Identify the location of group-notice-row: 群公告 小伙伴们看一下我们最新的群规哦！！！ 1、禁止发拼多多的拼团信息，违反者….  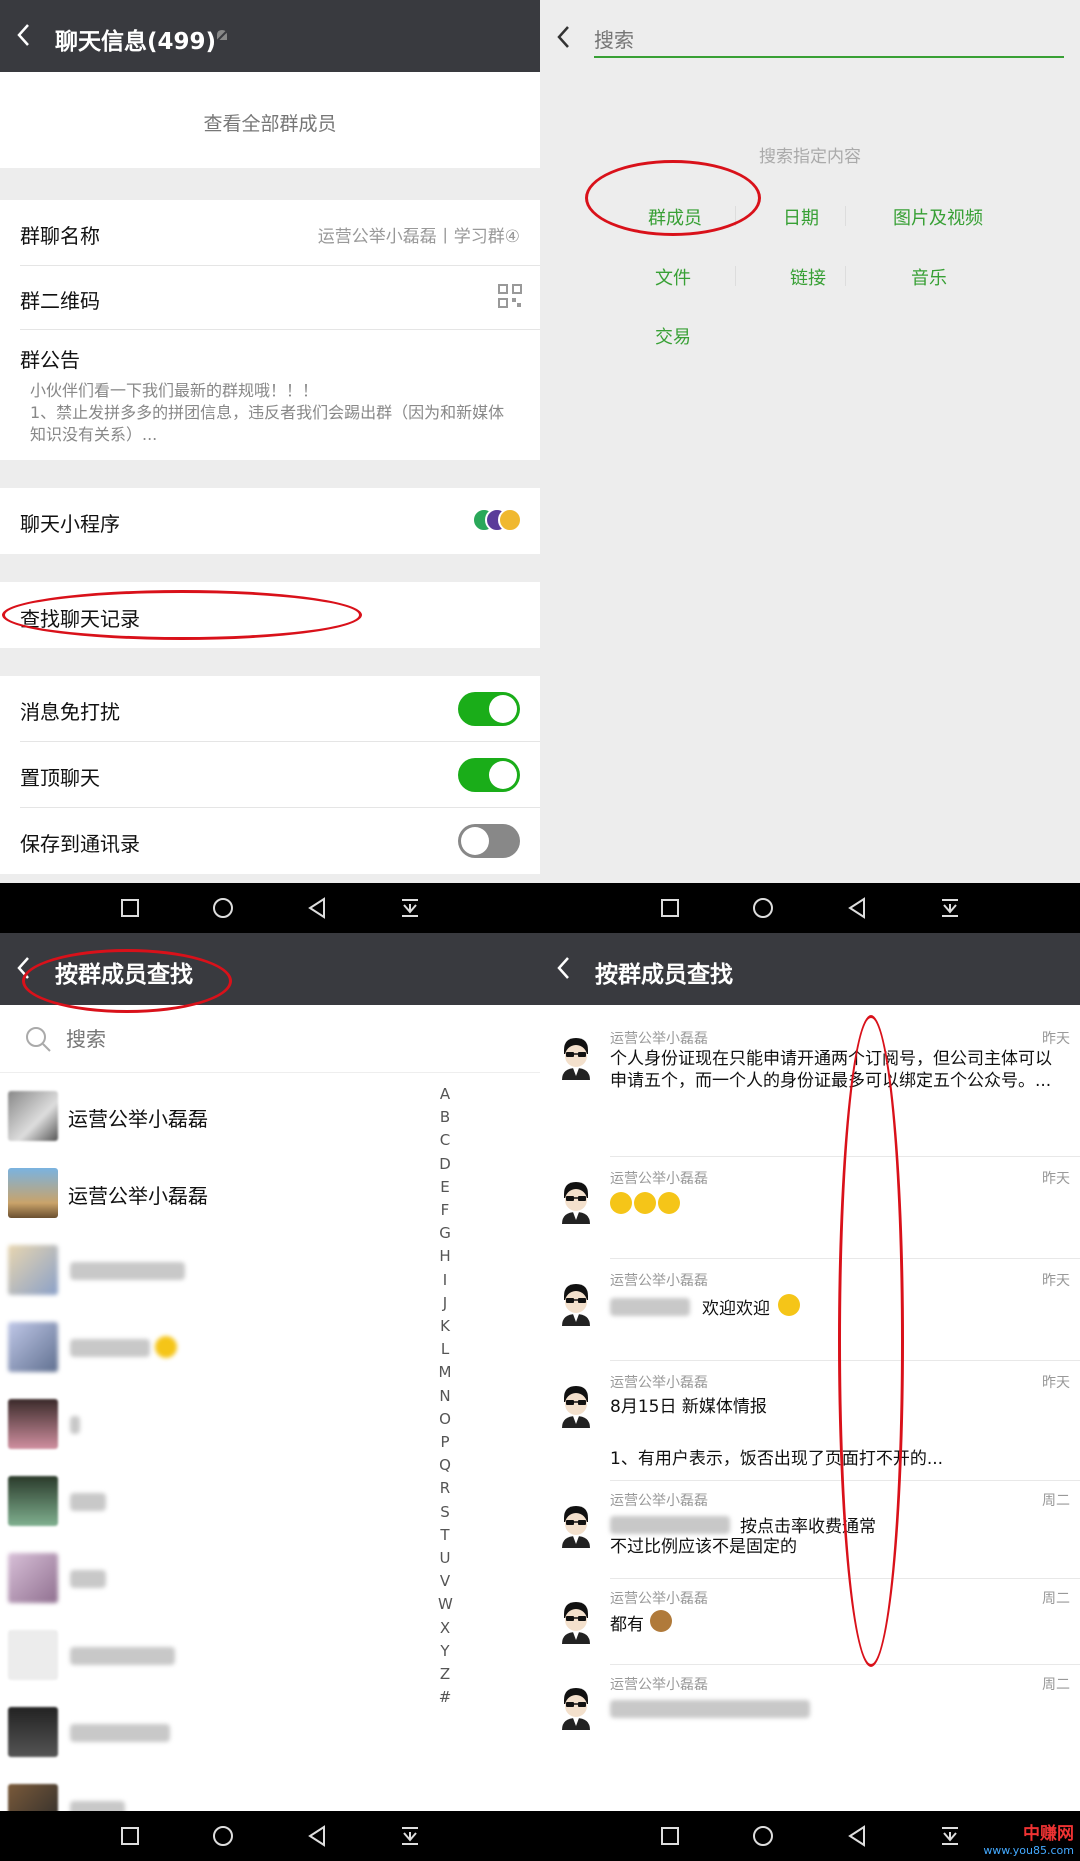
(270, 395).